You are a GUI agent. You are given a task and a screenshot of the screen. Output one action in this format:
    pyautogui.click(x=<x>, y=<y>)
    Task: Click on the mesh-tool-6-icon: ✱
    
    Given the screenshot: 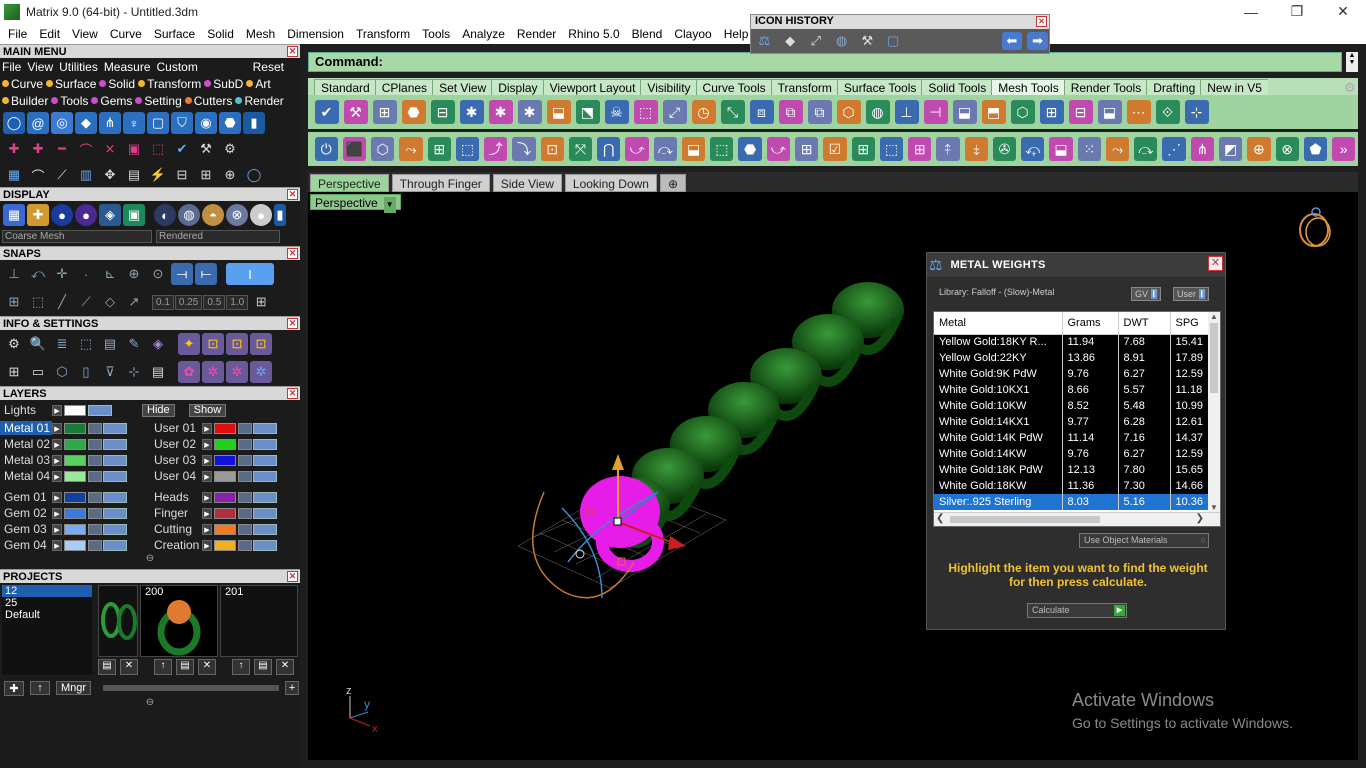 What is the action you would take?
    pyautogui.click(x=500, y=112)
    